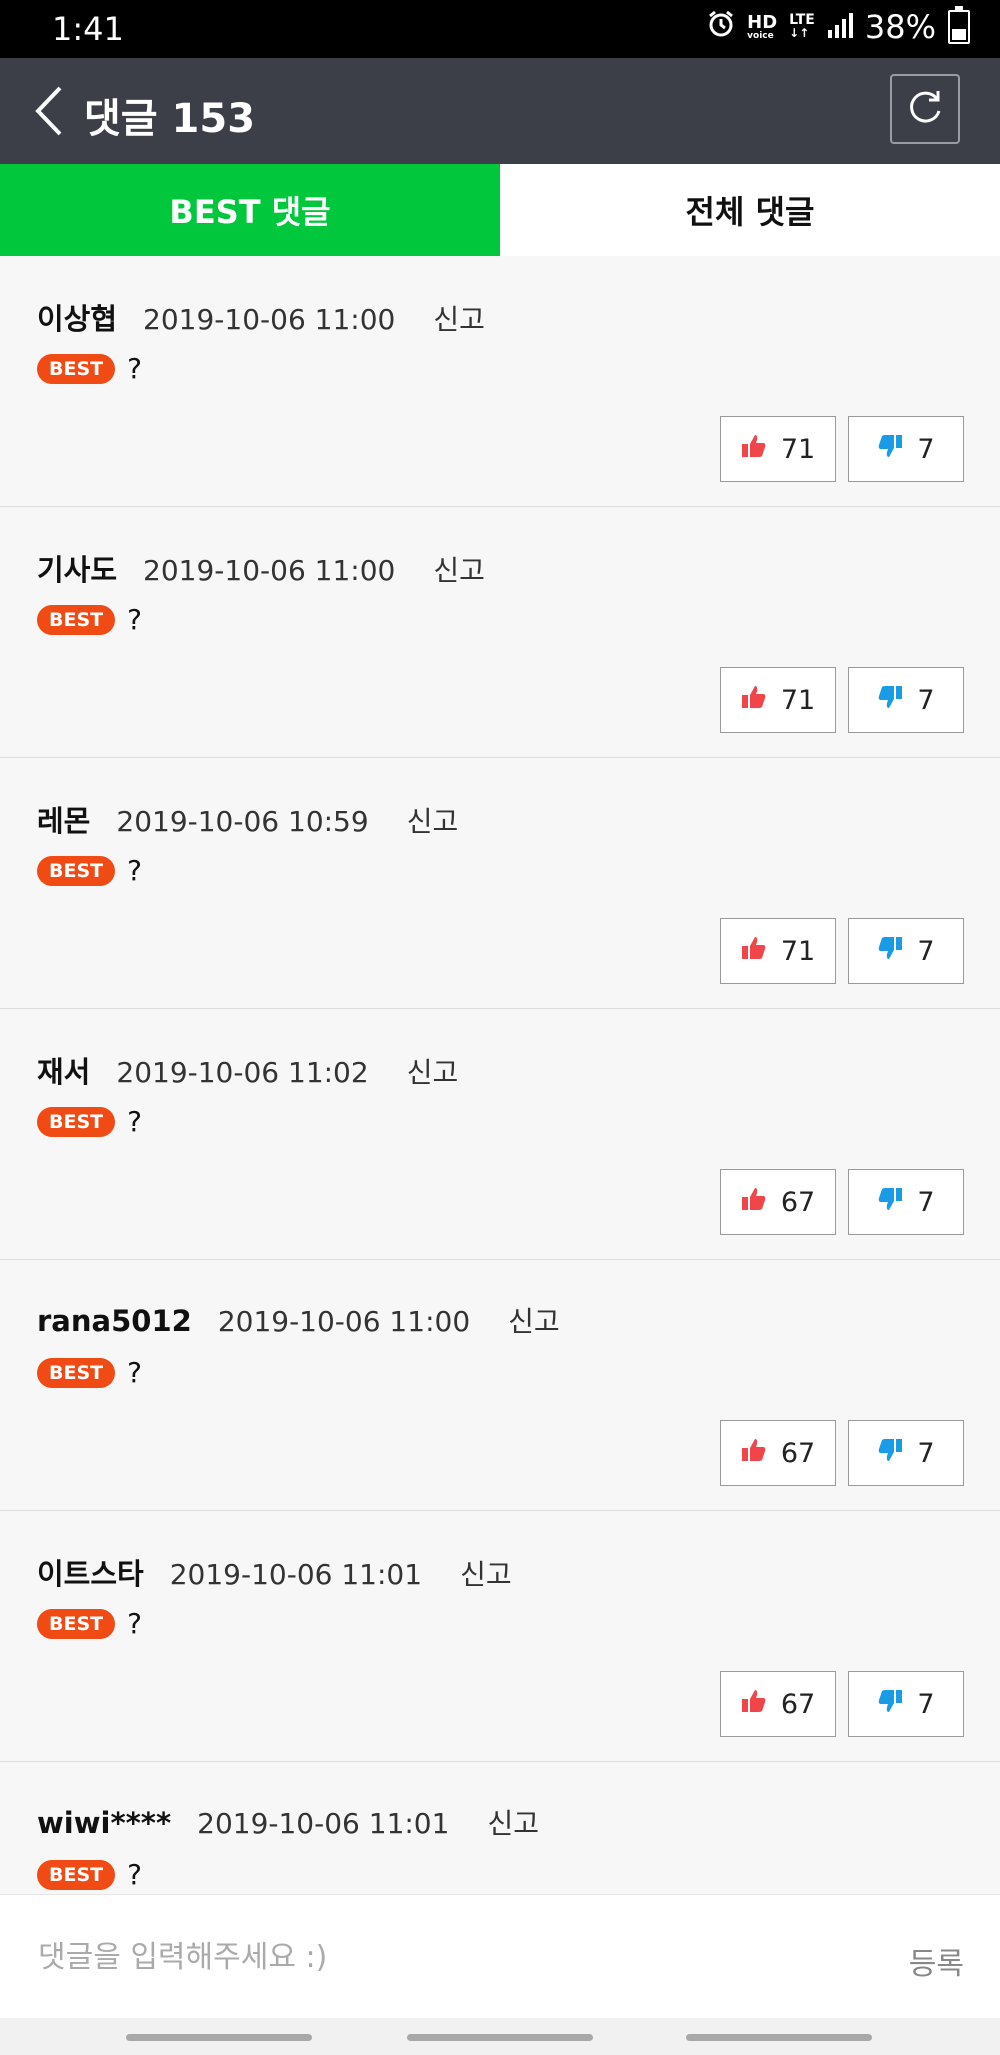  I want to click on comment-author: 재서, so click(63, 1070).